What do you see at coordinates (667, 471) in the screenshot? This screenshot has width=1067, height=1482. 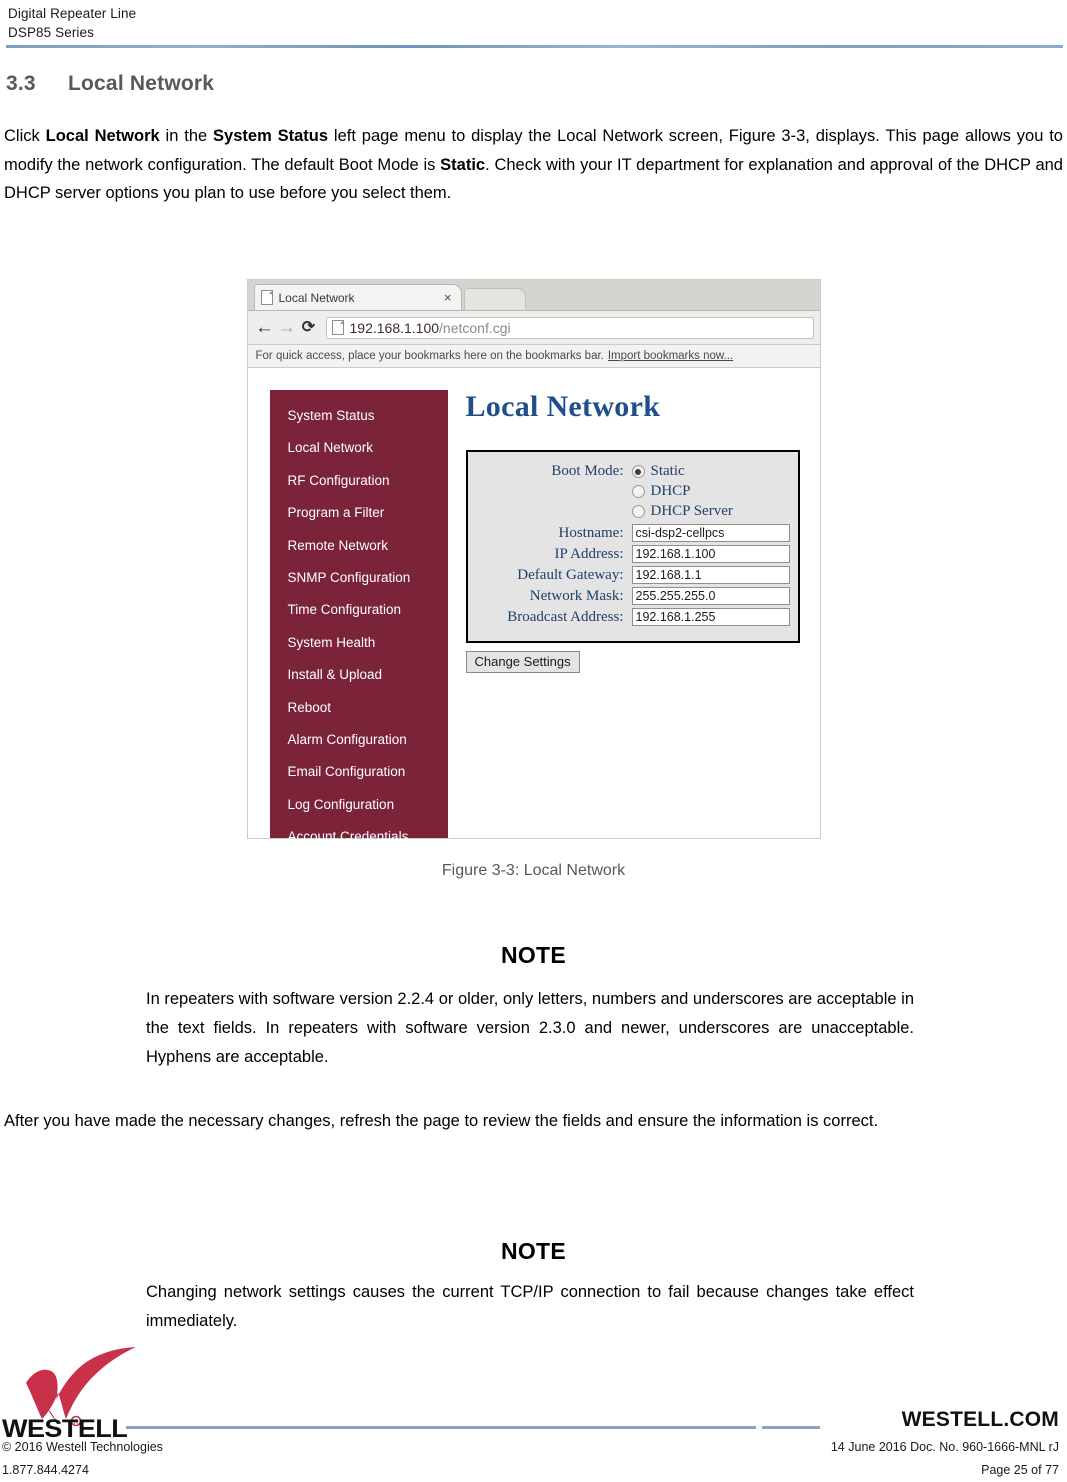 I see `boot-mode-option-label: Static` at bounding box center [667, 471].